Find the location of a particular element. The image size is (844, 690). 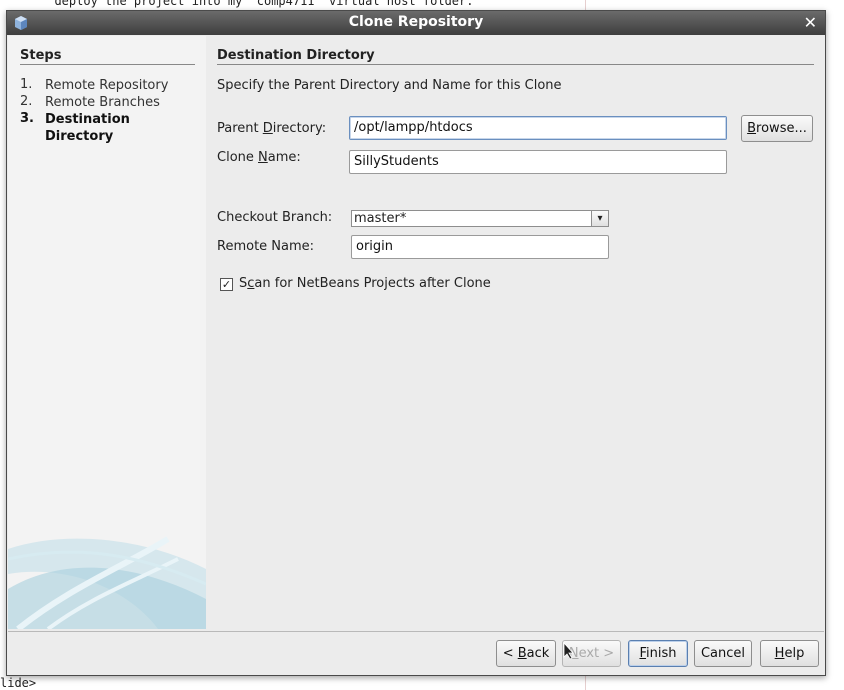

step-number: 1. is located at coordinates (26, 84).